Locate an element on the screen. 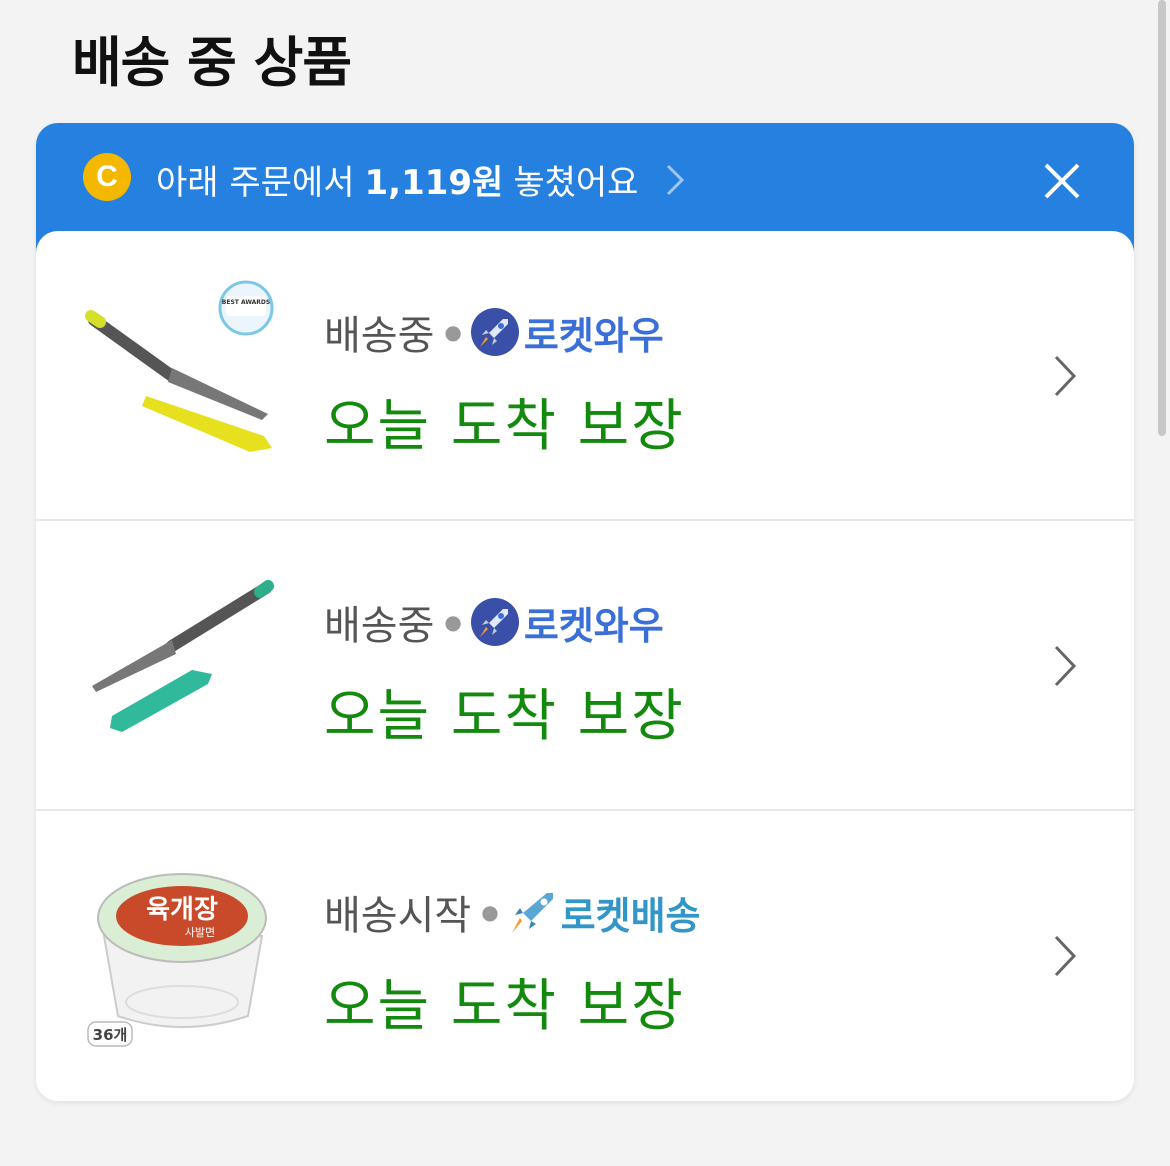  page-title: 배송 중 상품 is located at coordinates (212, 62).